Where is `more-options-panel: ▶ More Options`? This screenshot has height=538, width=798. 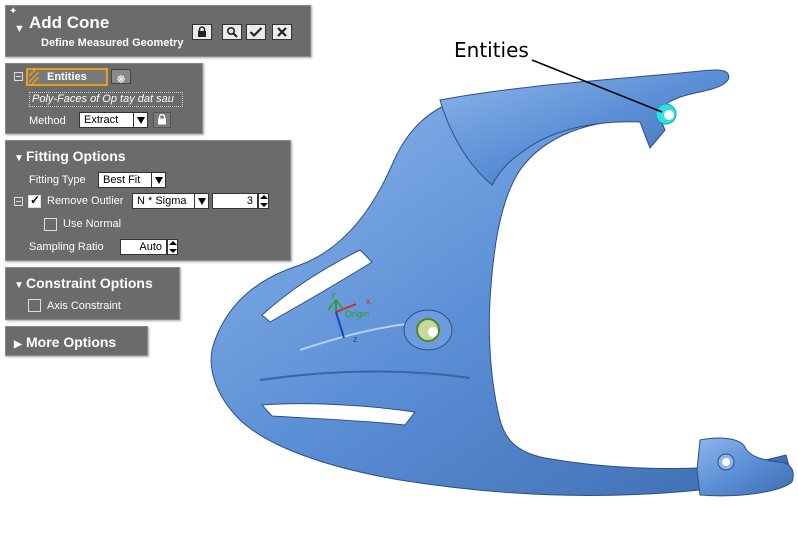 more-options-panel: ▶ More Options is located at coordinates (76, 341).